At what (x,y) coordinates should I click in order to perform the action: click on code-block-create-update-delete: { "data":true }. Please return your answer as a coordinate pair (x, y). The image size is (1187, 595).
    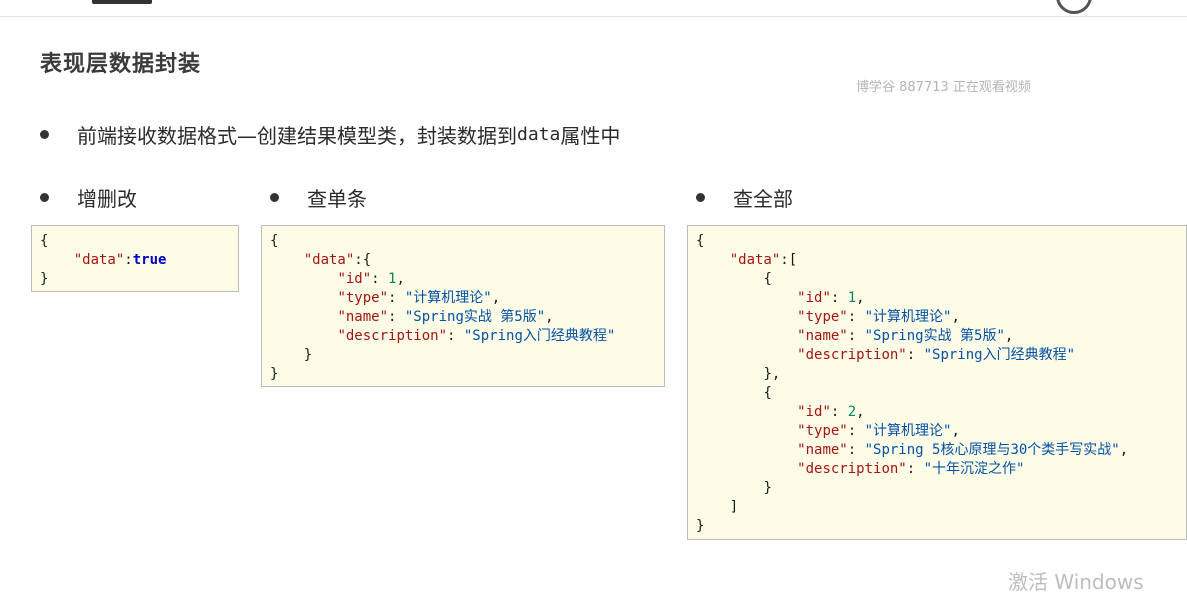
    Looking at the image, I should click on (135, 258).